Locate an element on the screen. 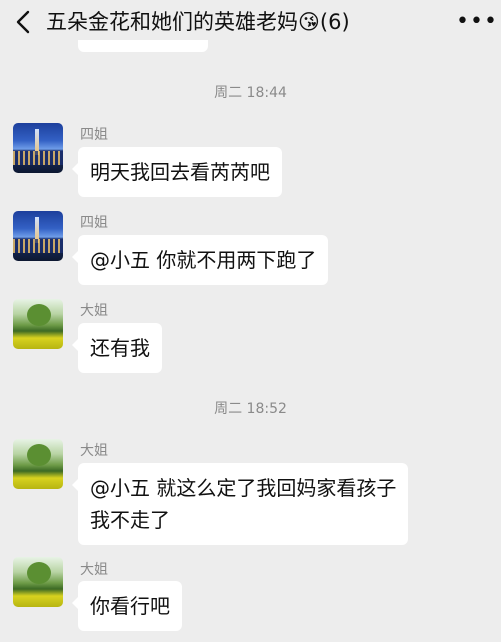 Image resolution: width=501 pixels, height=642 pixels. message-text: 还有我 is located at coordinates (120, 348).